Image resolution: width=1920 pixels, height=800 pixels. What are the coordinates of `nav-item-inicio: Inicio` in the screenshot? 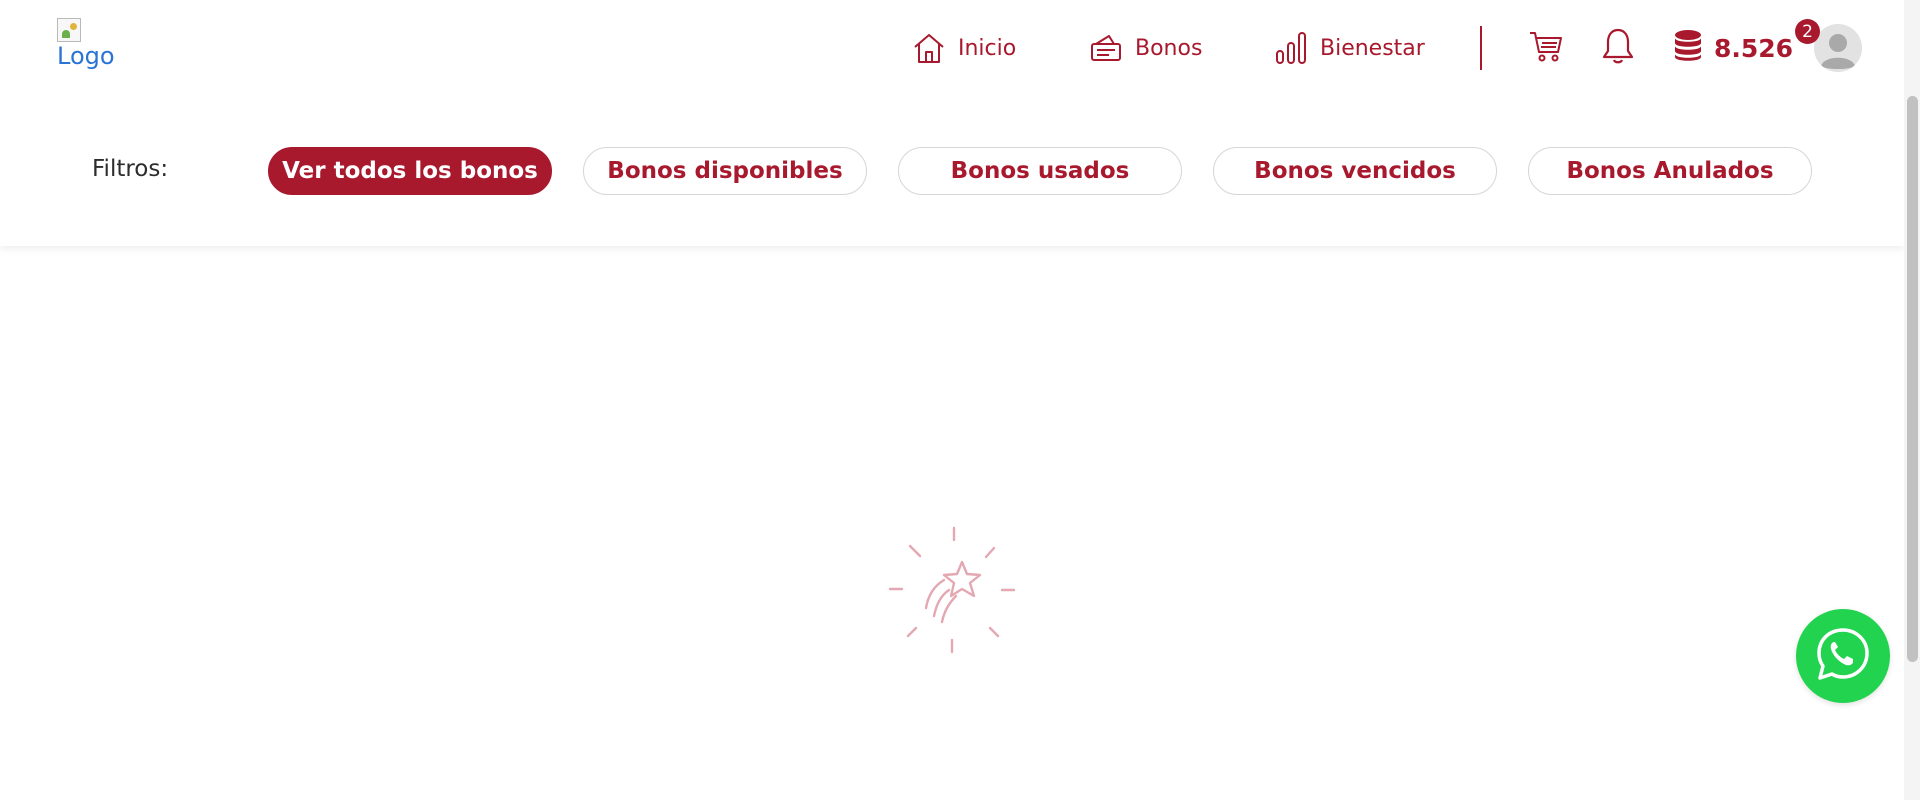 It's located at (964, 48).